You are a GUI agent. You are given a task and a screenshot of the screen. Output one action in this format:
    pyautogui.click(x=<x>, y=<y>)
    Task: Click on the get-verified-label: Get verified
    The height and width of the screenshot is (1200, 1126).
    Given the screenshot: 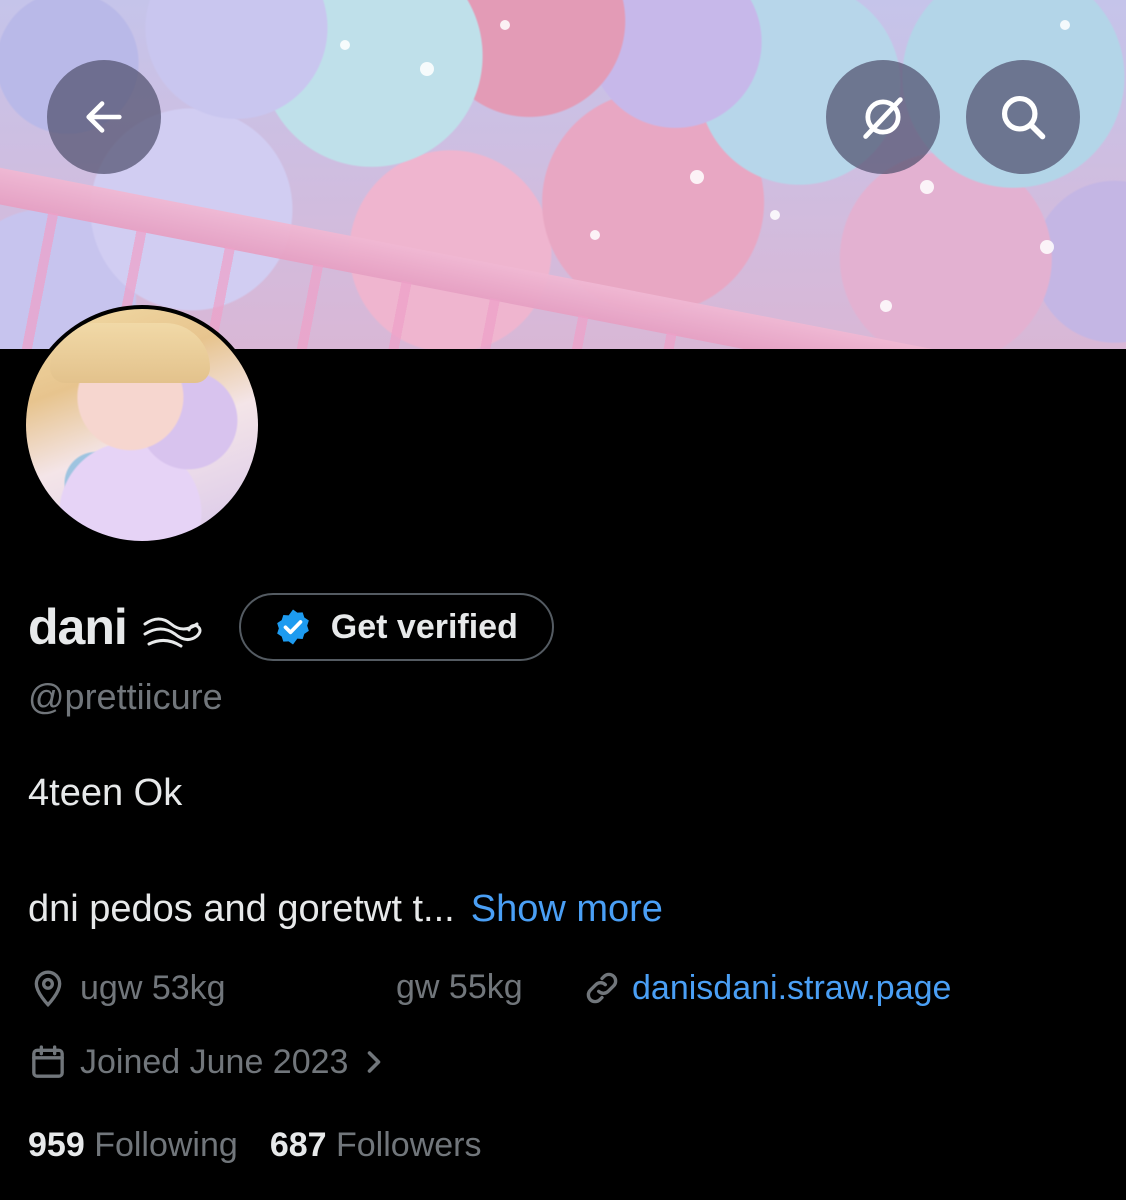 What is the action you would take?
    pyautogui.click(x=424, y=626)
    